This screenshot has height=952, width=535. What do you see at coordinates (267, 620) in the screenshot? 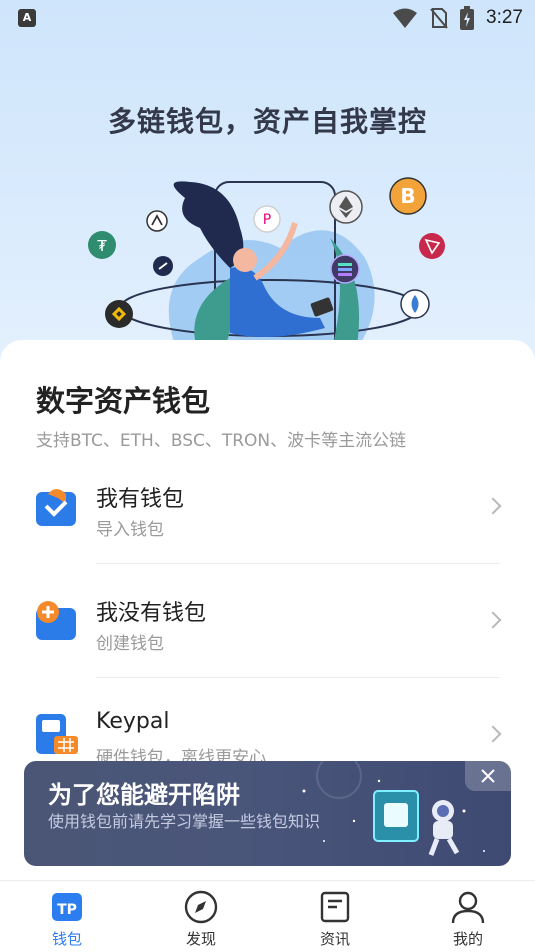
I see `option-create-wallet: 我没有钱包 创建钱包` at bounding box center [267, 620].